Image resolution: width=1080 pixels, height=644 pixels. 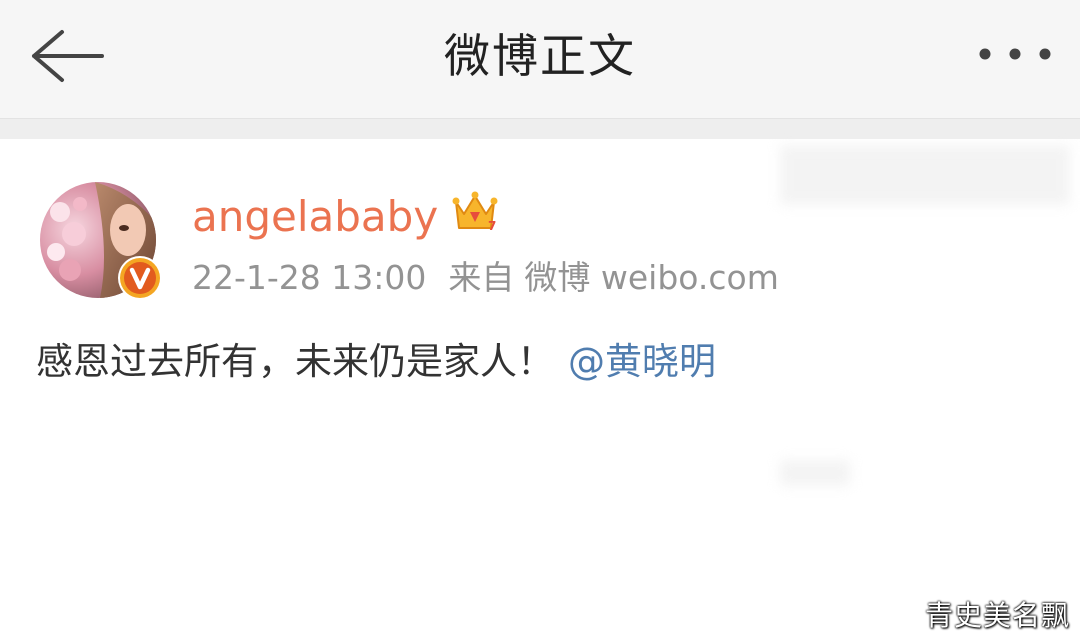 What do you see at coordinates (492, 226) in the screenshot?
I see `svg-text: 7` at bounding box center [492, 226].